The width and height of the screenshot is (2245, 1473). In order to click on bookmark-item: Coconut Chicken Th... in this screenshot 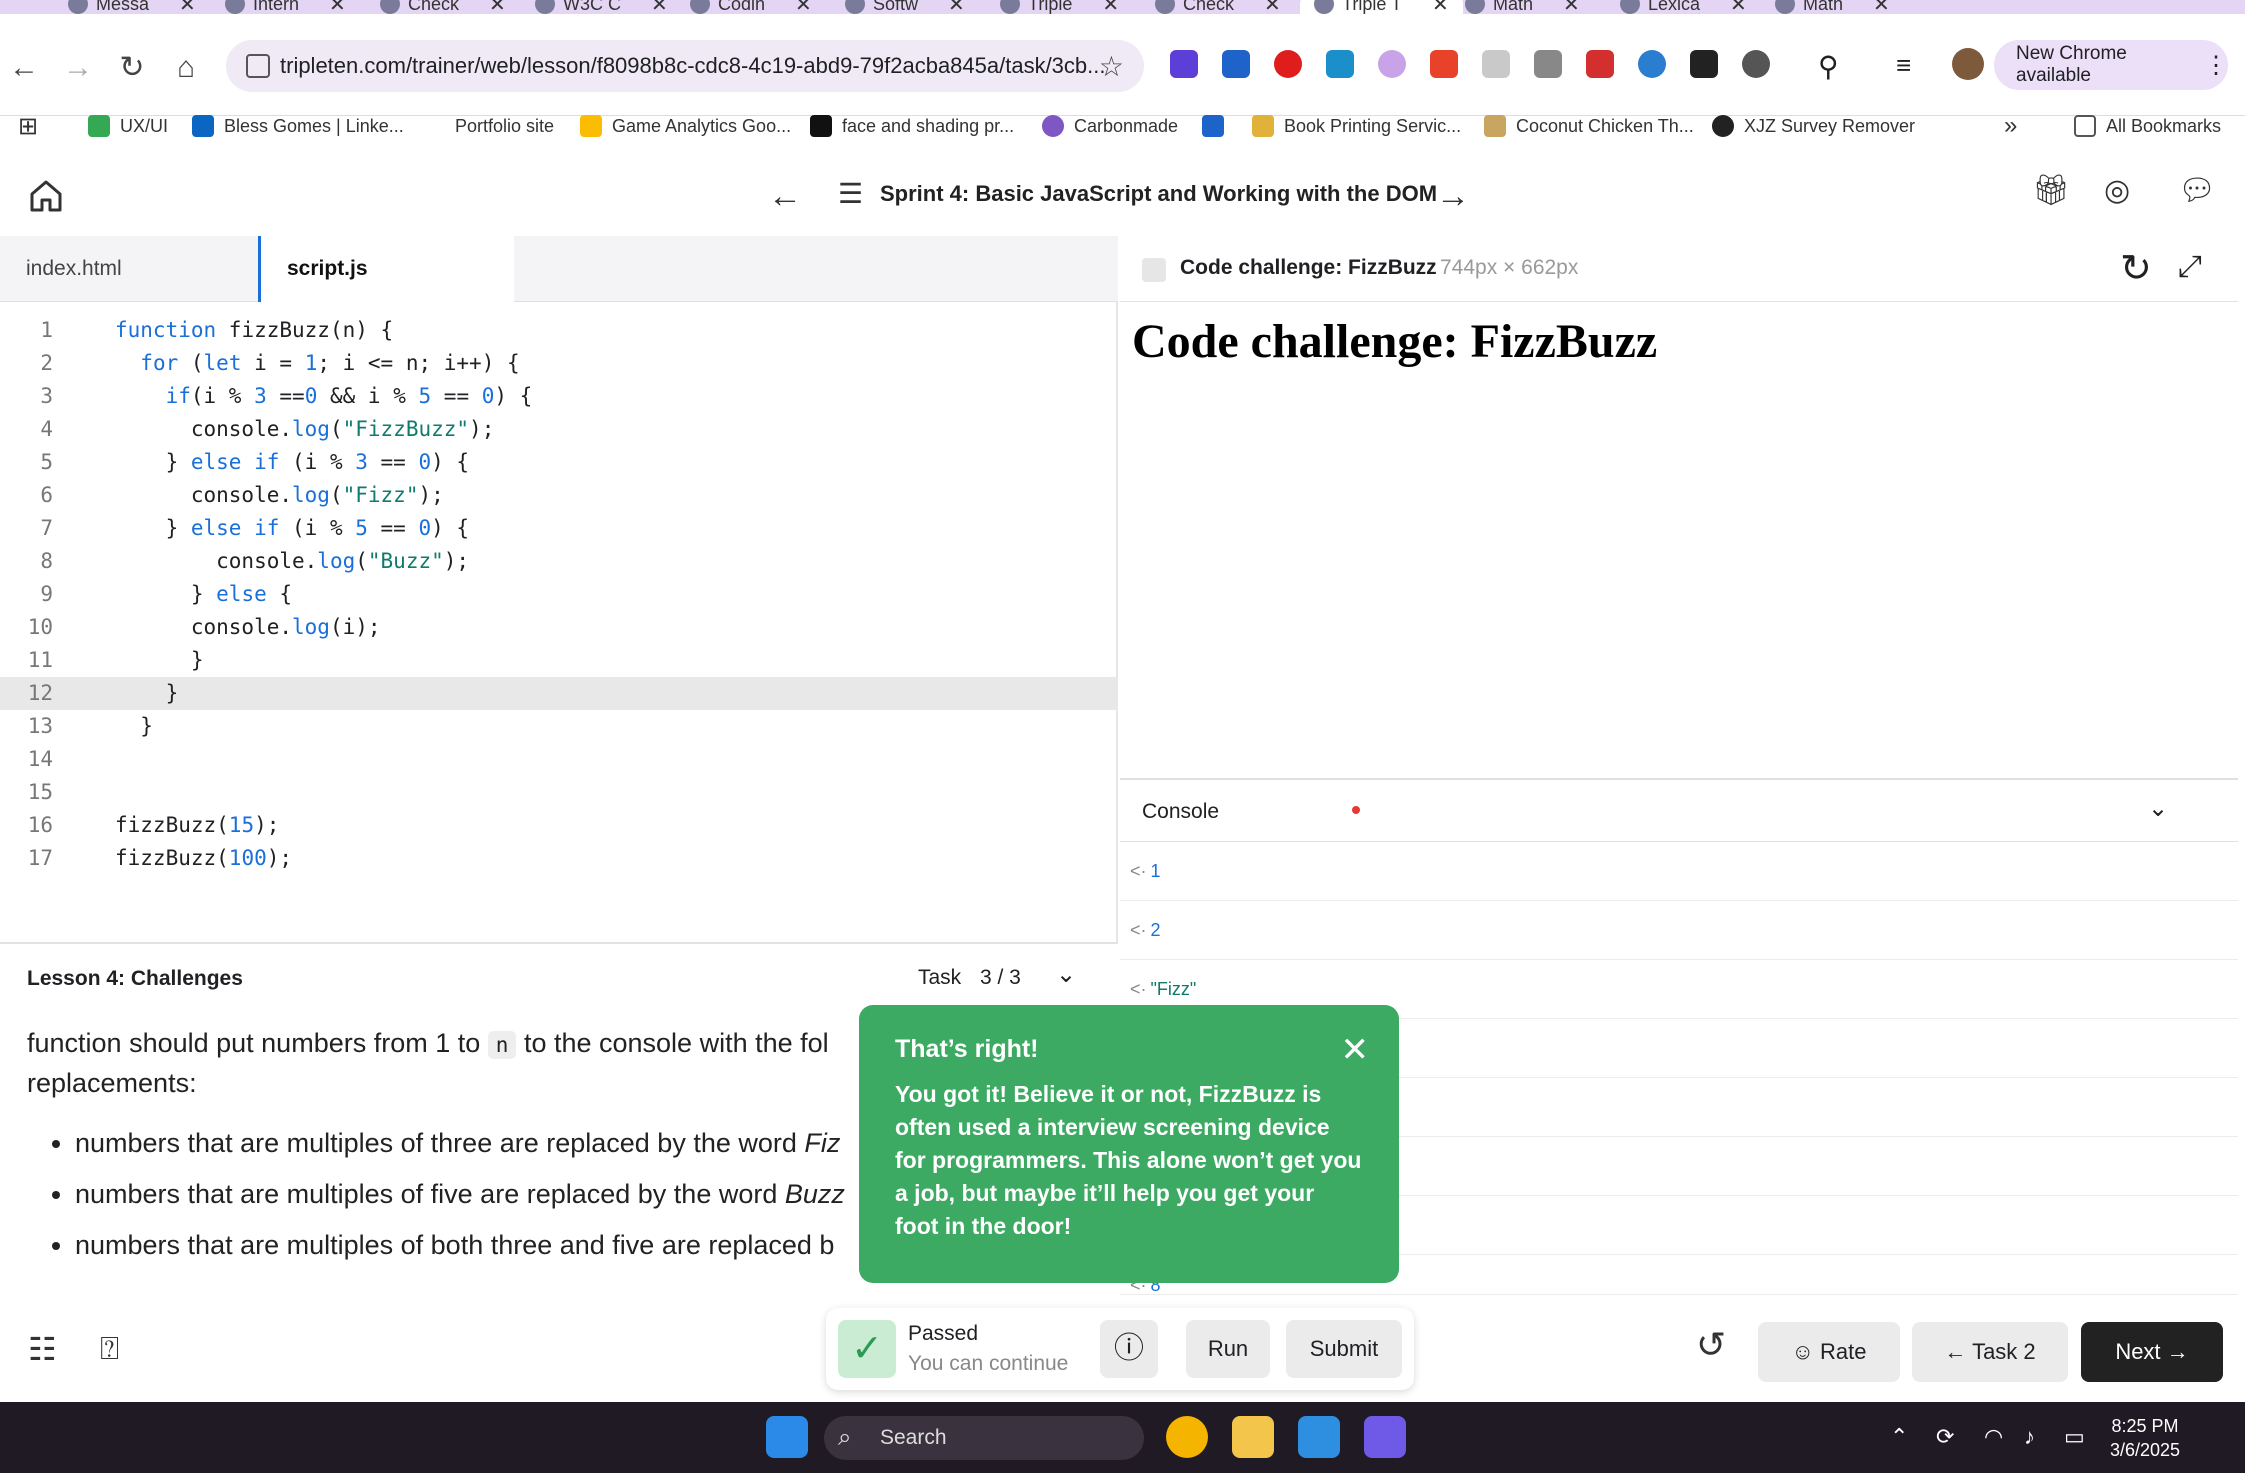, I will do `click(1589, 126)`.